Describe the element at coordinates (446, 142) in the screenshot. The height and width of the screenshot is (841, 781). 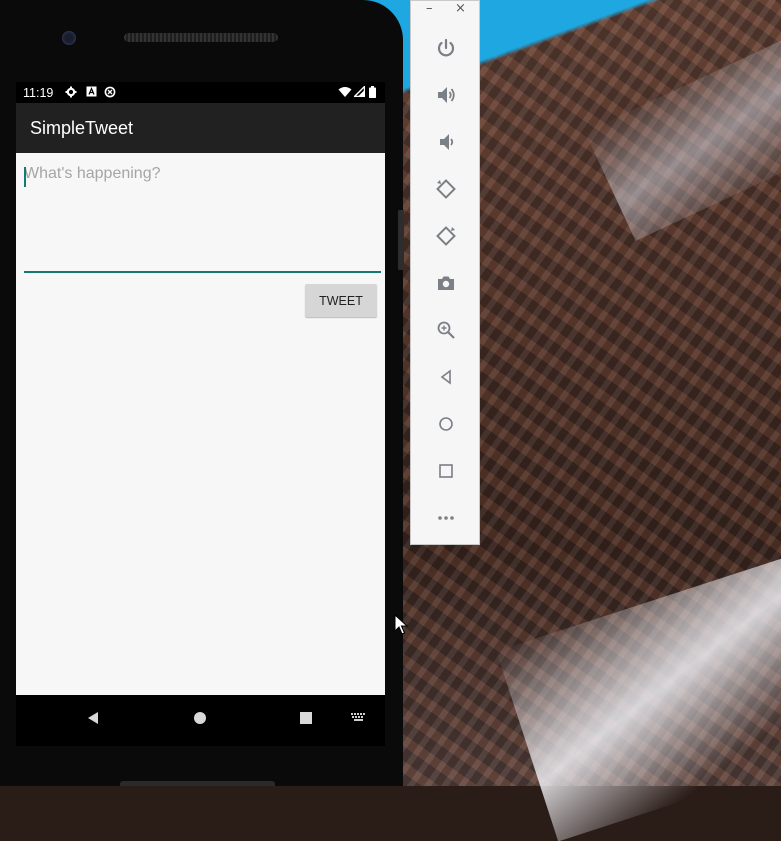
I see `volume-down-icon` at that location.